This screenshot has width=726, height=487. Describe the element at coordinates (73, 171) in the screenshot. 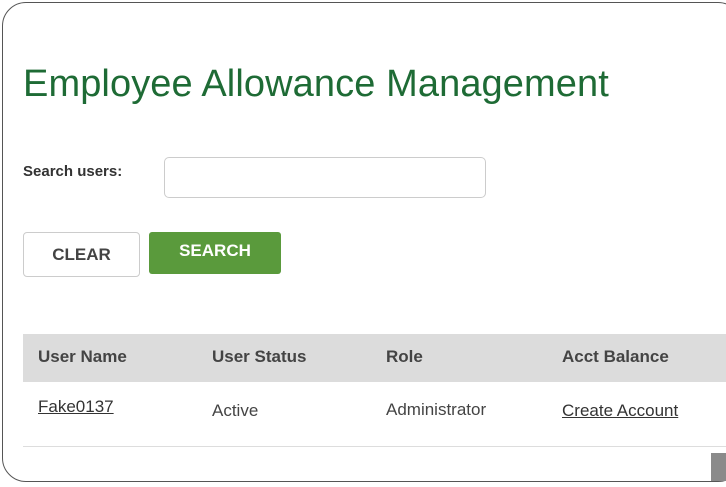

I see `search-label: Search users:` at that location.